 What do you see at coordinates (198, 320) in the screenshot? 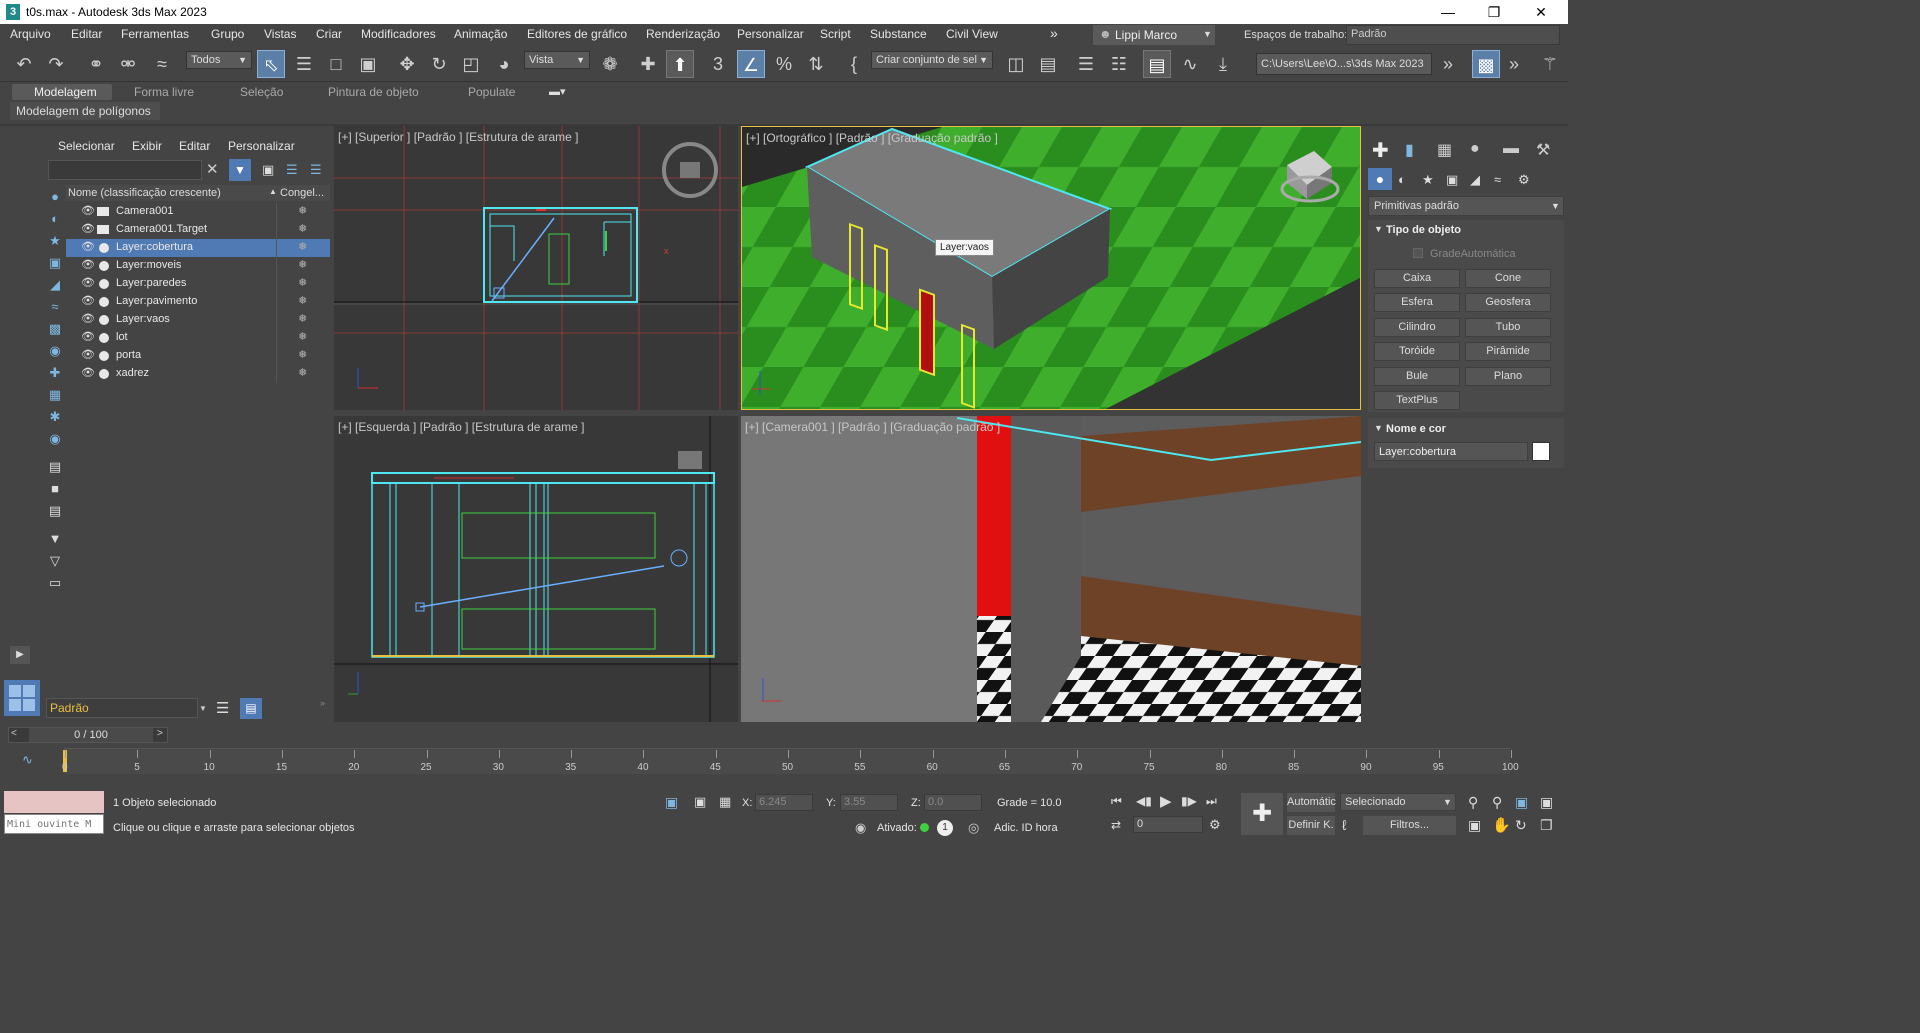
I see `explorer-row: 👁 Layer:vaos ❅` at bounding box center [198, 320].